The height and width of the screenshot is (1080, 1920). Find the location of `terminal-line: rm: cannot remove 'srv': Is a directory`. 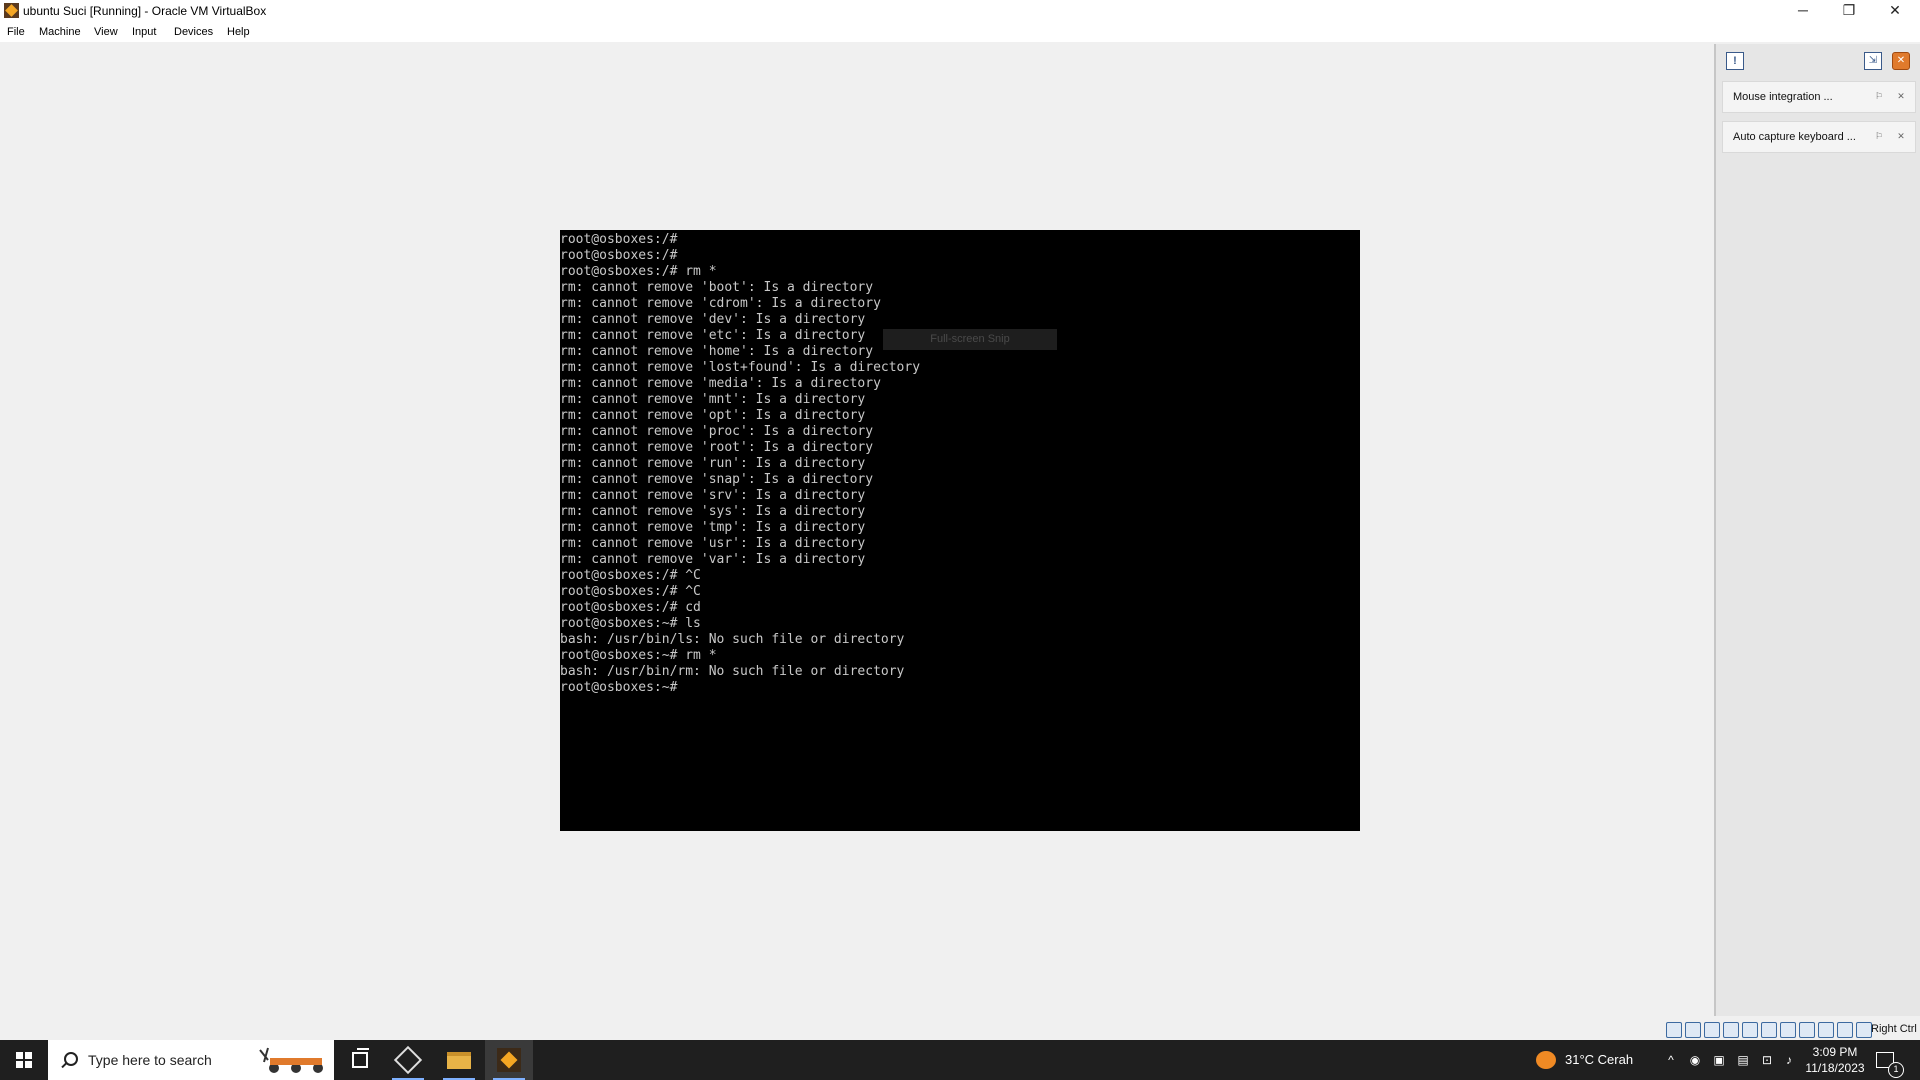

terminal-line: rm: cannot remove 'srv': Is a directory is located at coordinates (713, 495).